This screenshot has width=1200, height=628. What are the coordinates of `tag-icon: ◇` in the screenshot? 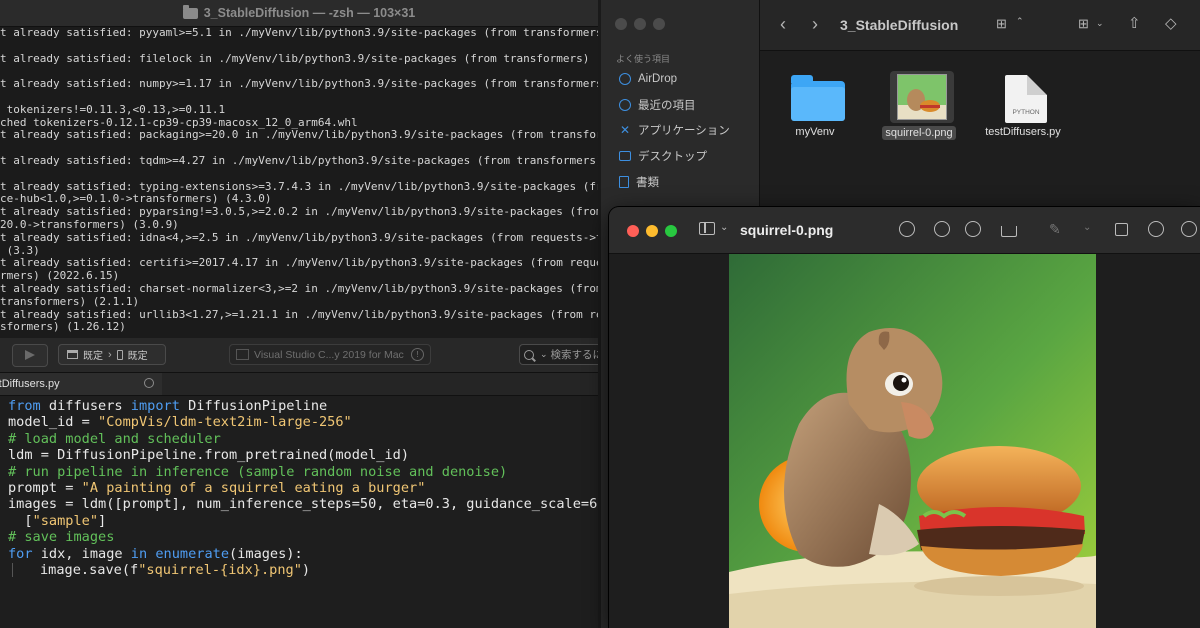 It's located at (1171, 23).